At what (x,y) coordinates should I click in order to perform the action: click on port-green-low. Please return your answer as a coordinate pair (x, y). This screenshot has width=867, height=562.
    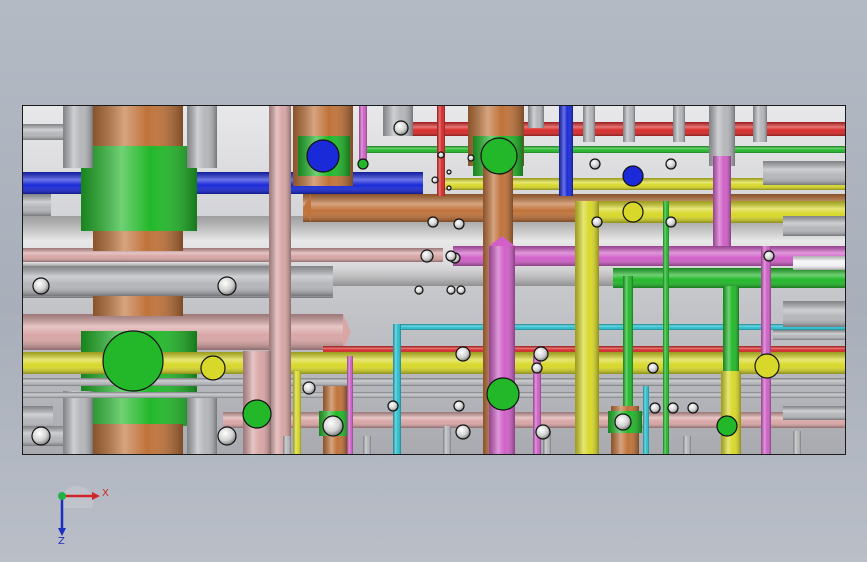
    Looking at the image, I should click on (257, 414).